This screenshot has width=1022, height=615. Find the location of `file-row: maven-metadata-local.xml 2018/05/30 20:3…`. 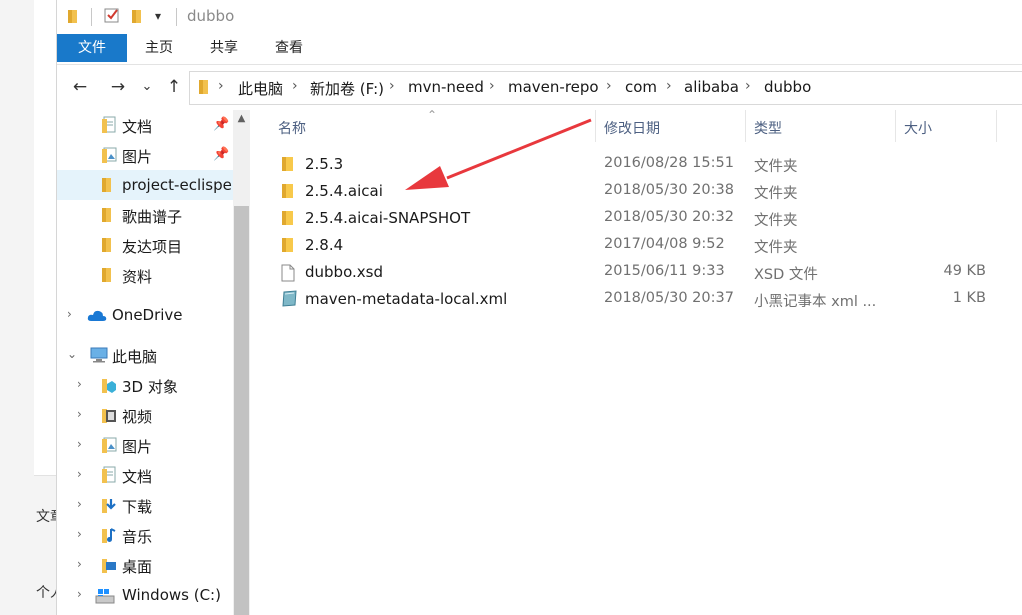

file-row: maven-metadata-local.xml 2018/05/30 20:3… is located at coordinates (637, 299).